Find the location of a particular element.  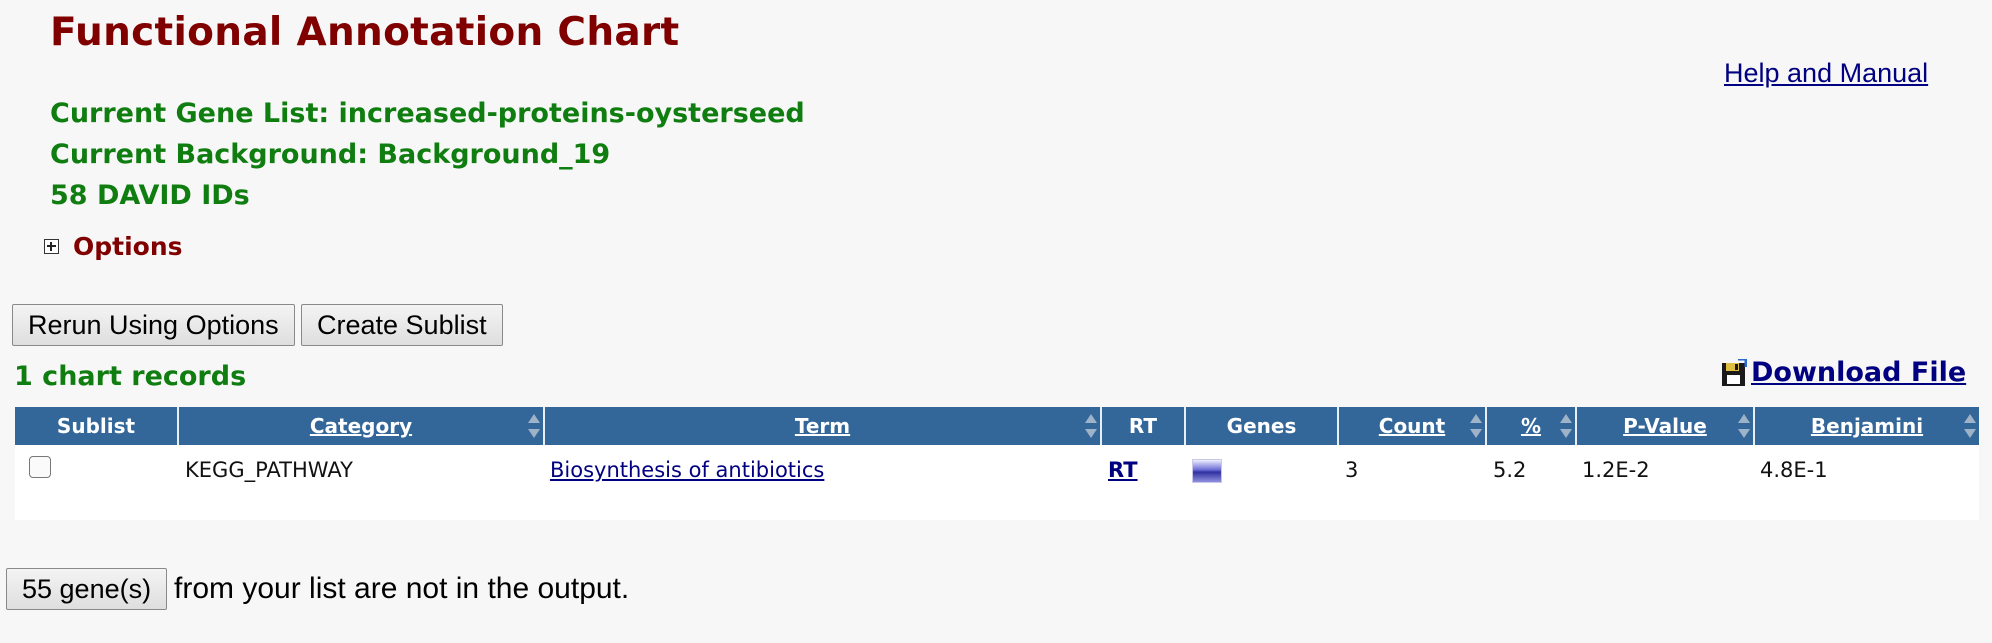

floppy-disk-icon is located at coordinates (1734, 372).